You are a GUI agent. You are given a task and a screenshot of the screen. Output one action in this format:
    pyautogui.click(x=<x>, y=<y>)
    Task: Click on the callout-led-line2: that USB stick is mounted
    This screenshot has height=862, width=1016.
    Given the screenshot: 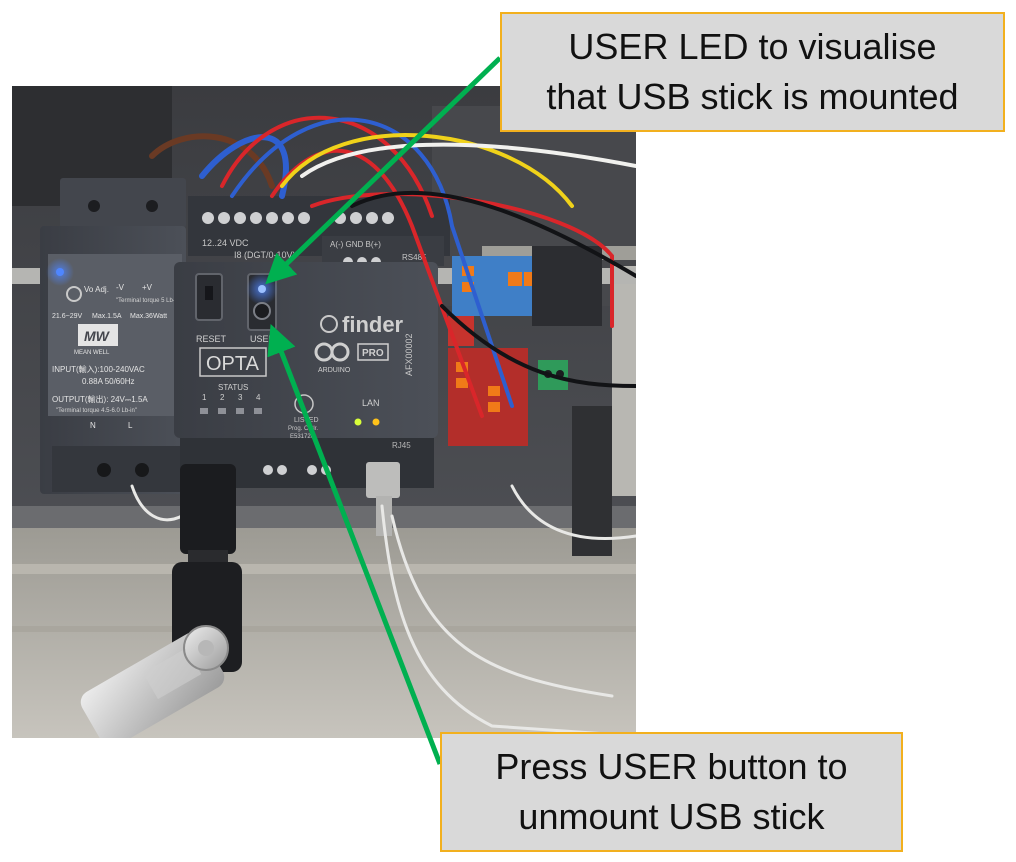 What is the action you would take?
    pyautogui.click(x=752, y=96)
    